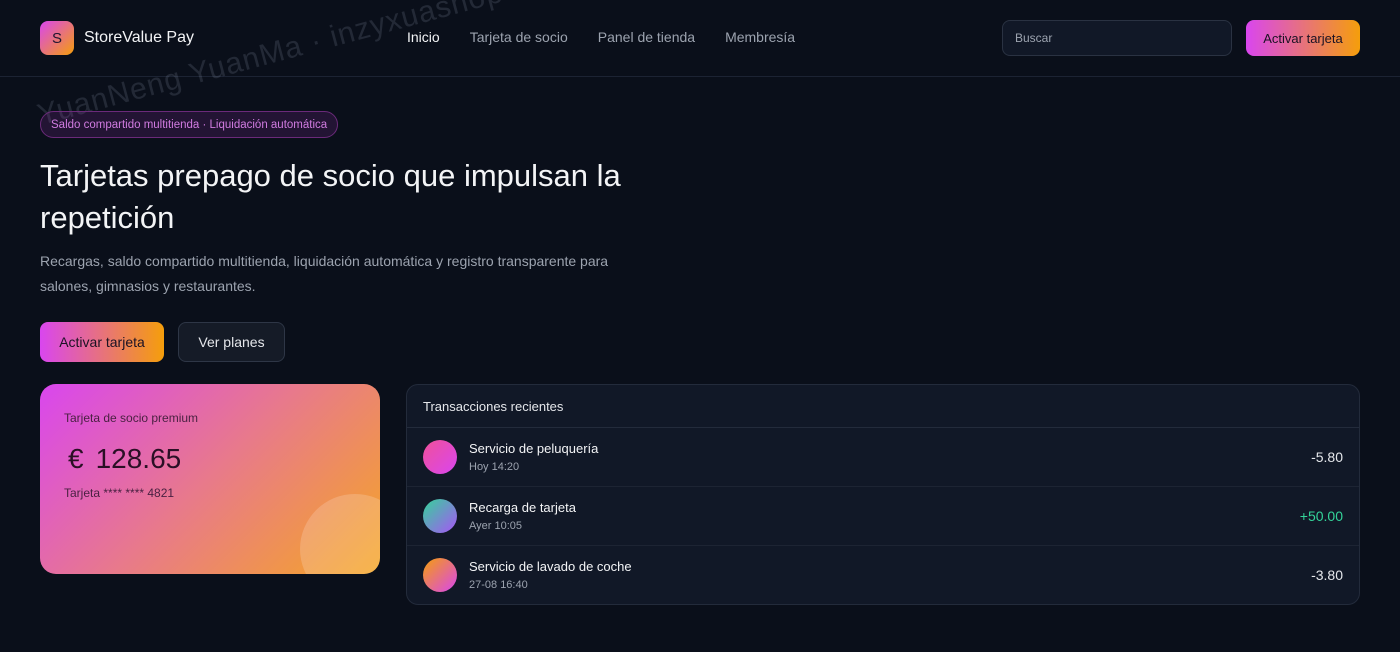 Image resolution: width=1400 pixels, height=652 pixels. Describe the element at coordinates (57, 38) in the screenshot. I see `brand-logo: S` at that location.